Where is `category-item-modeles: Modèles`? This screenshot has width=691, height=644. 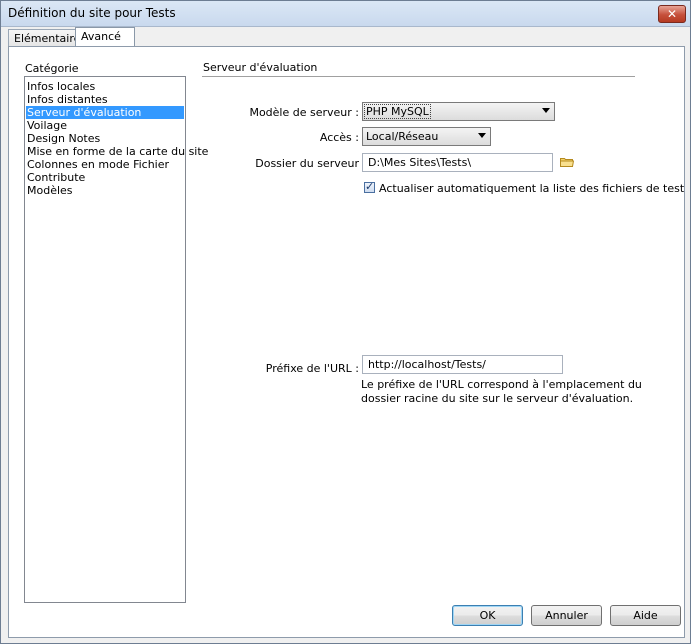 category-item-modeles: Modèles is located at coordinates (105, 190).